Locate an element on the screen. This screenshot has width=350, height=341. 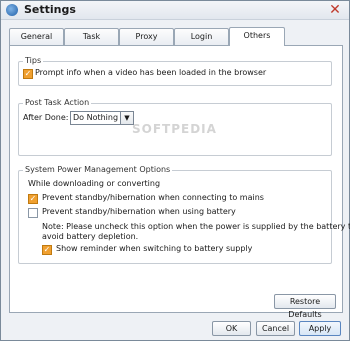
cancel-button: Cancel is located at coordinates (275, 328).